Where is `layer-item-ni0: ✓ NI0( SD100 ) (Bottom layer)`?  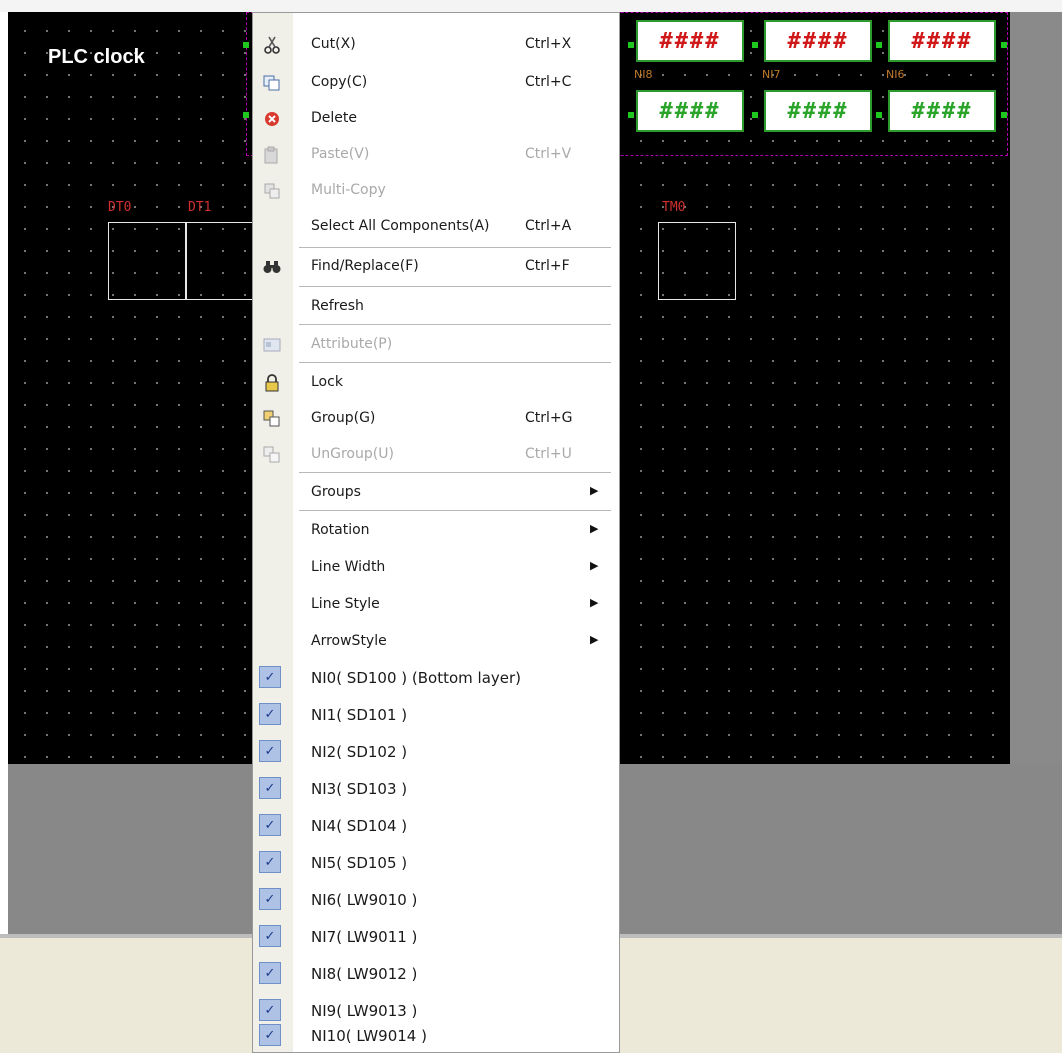 layer-item-ni0: ✓ NI0( SD100 ) (Bottom layer) is located at coordinates (436, 678).